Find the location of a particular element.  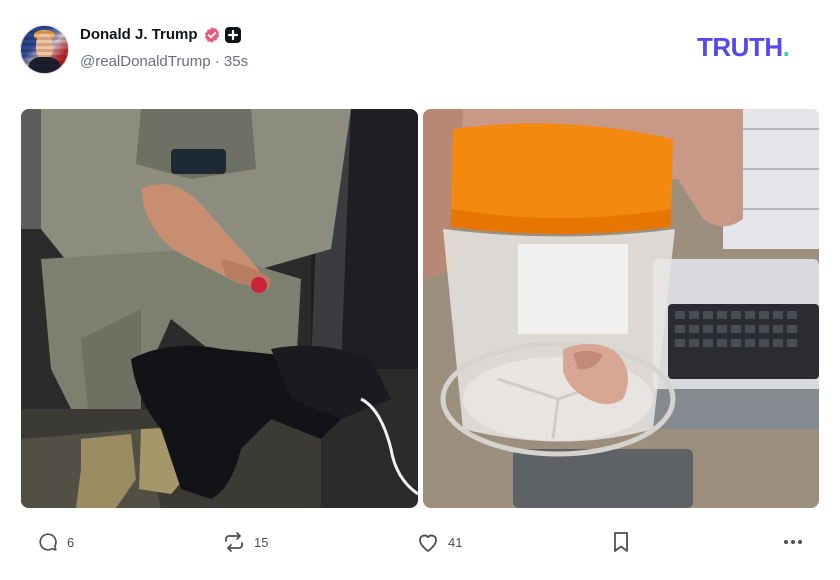

bookmark-button is located at coordinates (621, 542).